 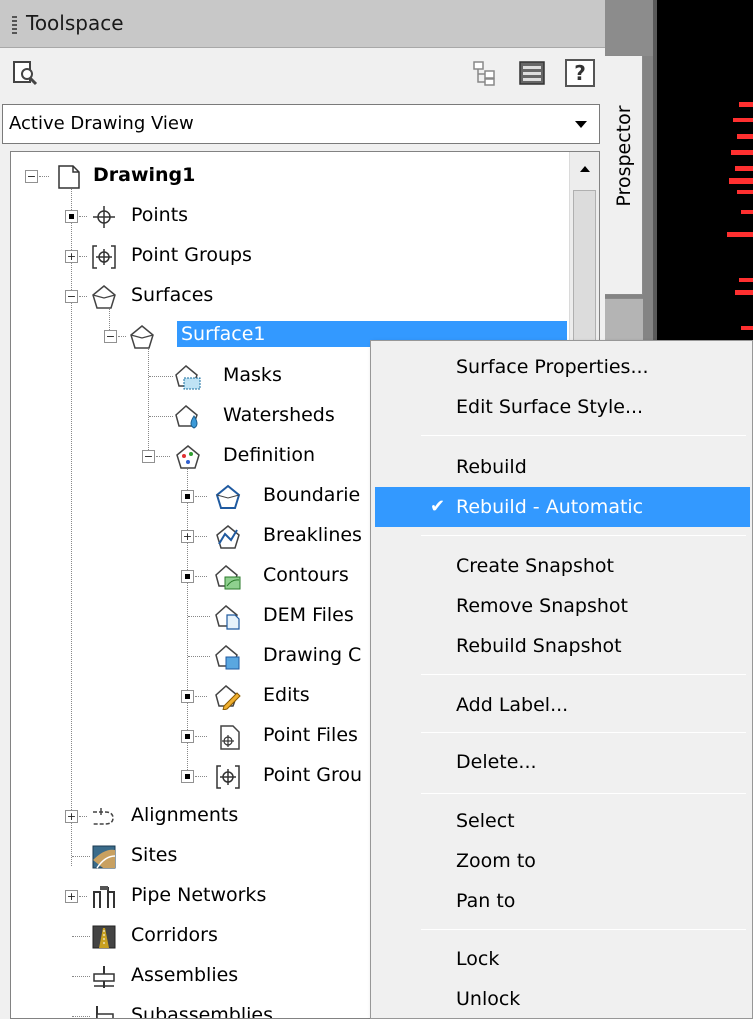 I want to click on checkmark-icon: ✔, so click(x=438, y=506).